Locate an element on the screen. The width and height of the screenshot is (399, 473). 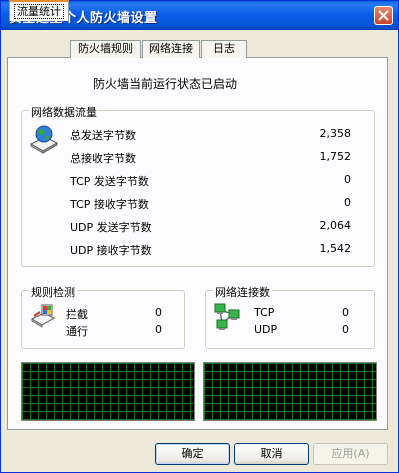
tab-log: 日志 is located at coordinates (224, 49).